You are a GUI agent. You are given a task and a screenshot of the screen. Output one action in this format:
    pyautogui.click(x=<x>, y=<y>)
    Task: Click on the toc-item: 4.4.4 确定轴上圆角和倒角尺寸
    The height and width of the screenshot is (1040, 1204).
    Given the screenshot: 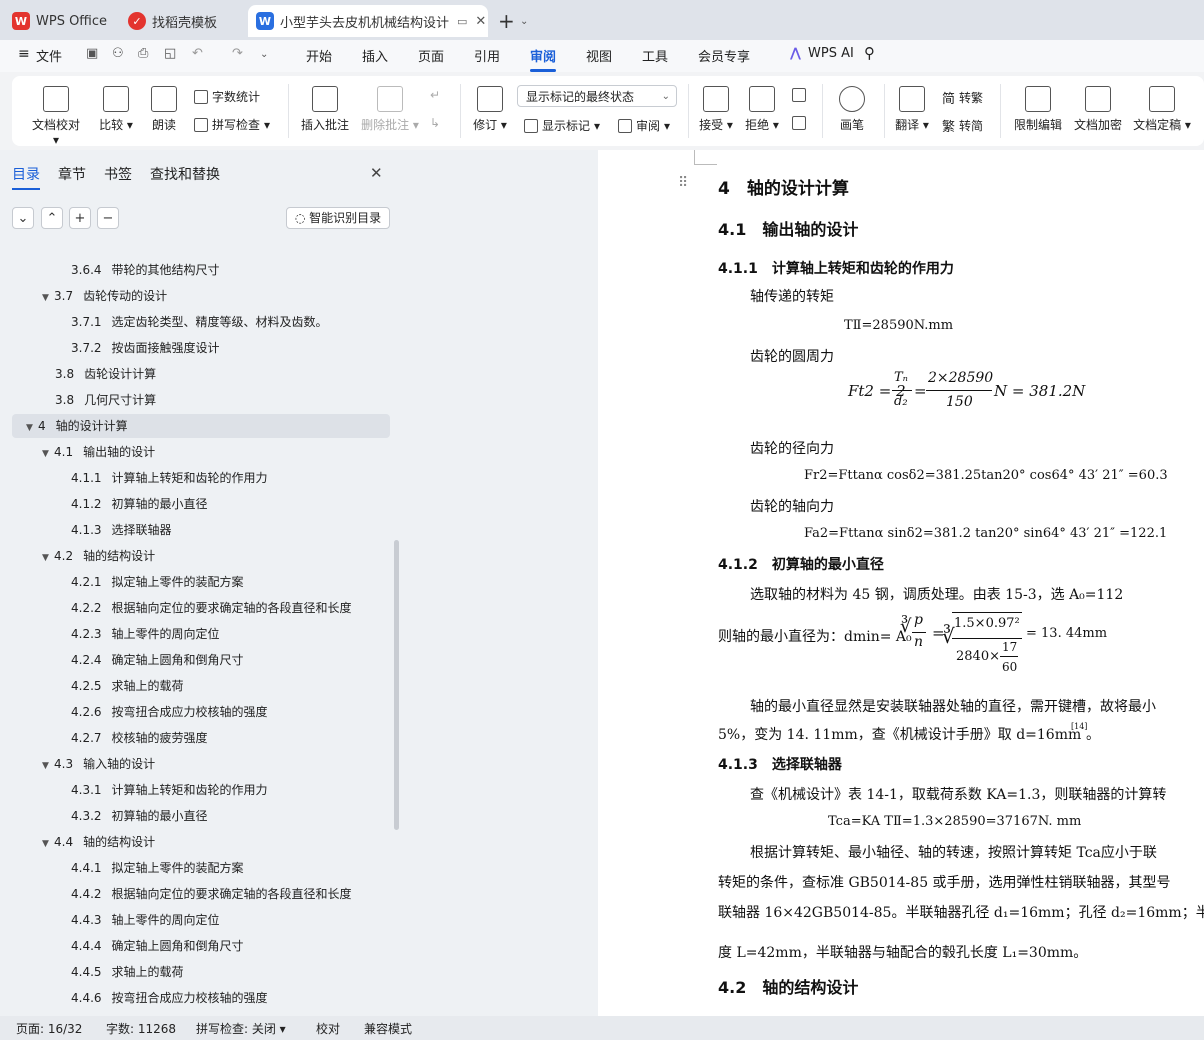 What is the action you would take?
    pyautogui.click(x=201, y=946)
    